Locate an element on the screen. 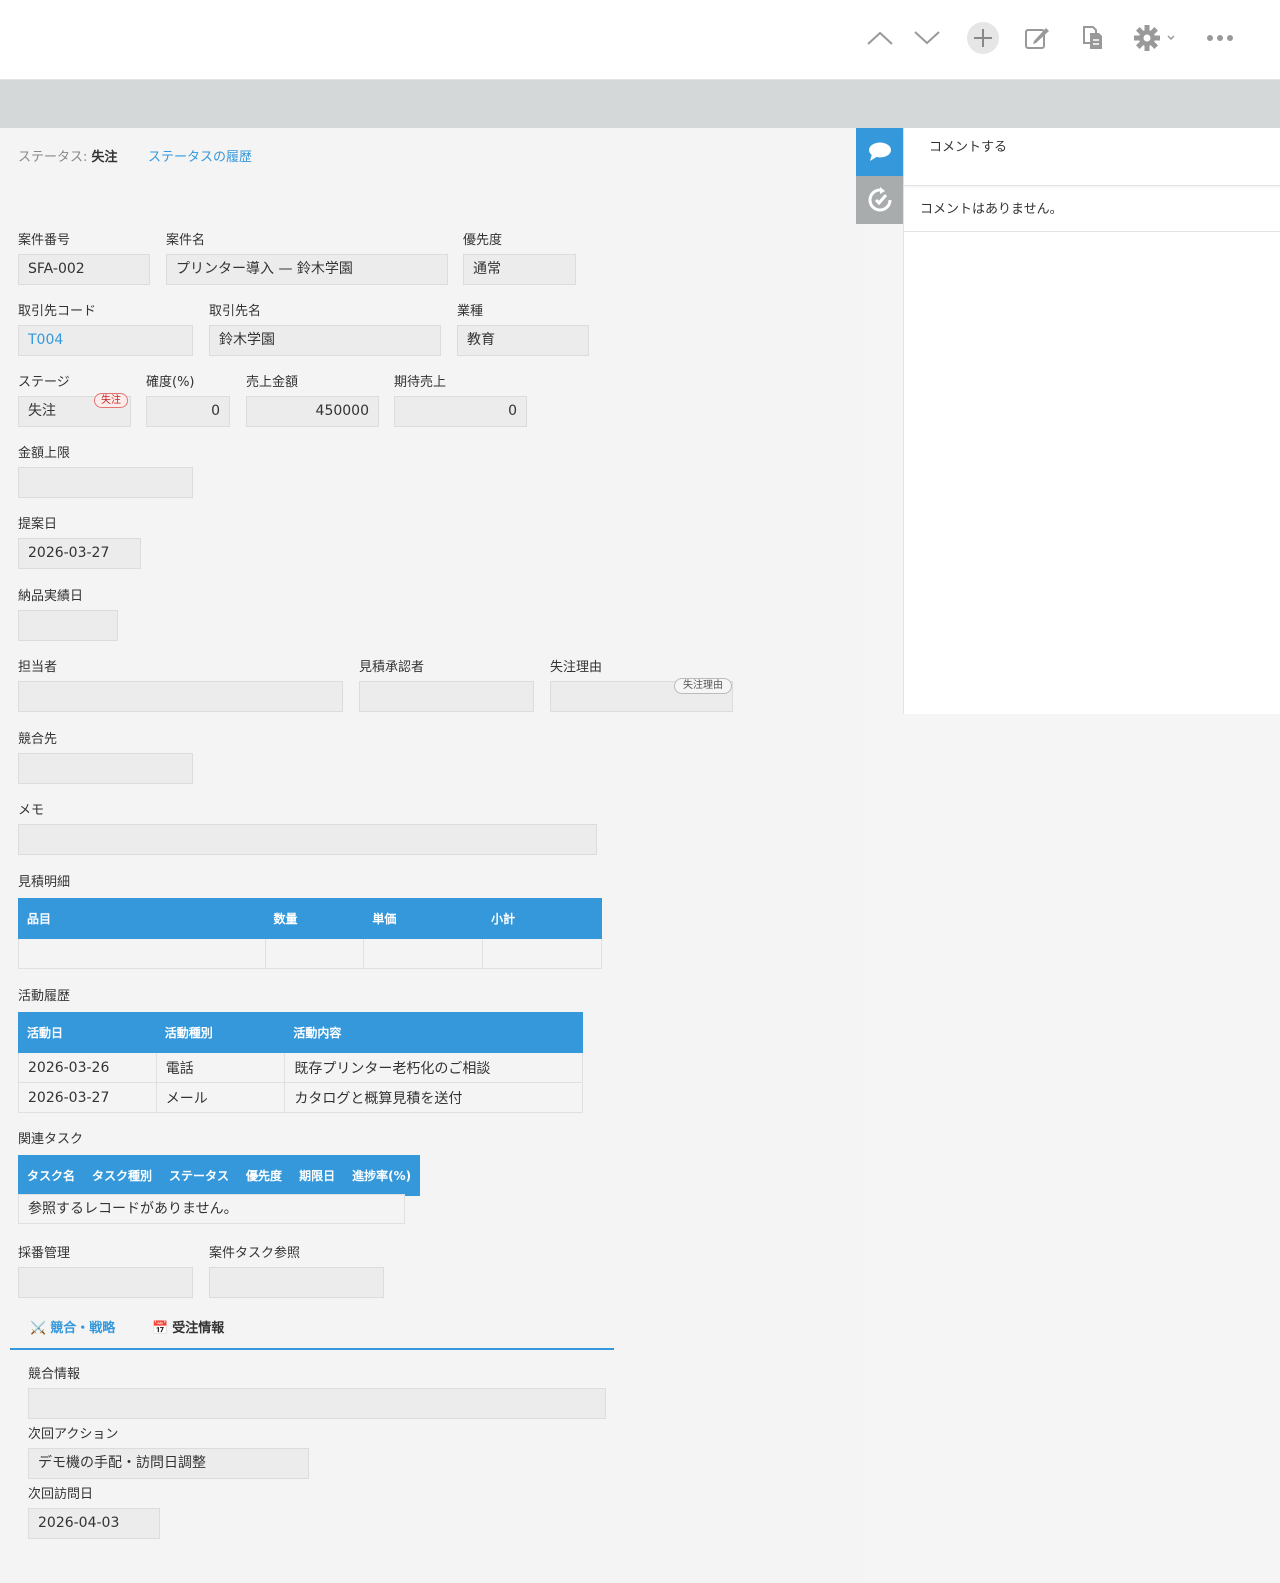  no-comments-message: コメントはありません。 is located at coordinates (1092, 209).